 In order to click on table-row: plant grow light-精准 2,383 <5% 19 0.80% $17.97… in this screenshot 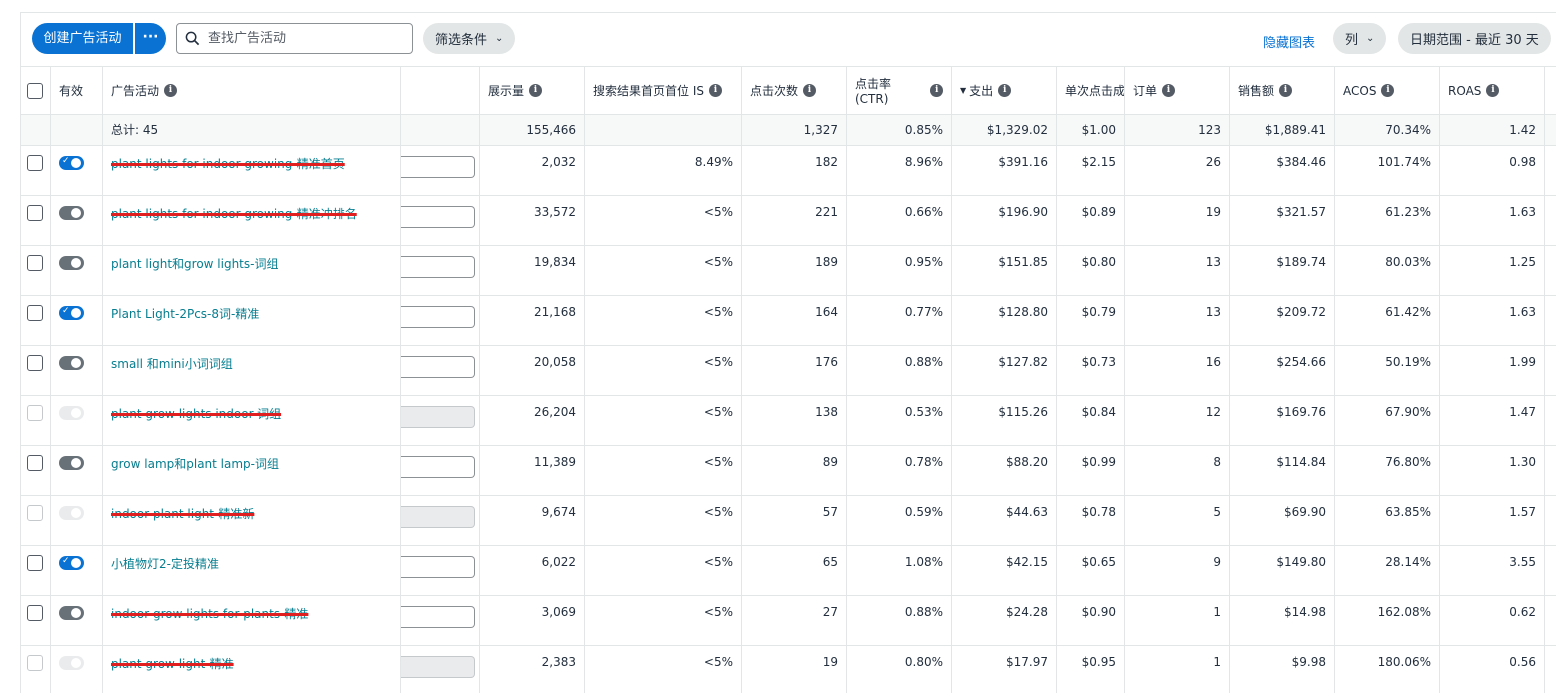, I will do `click(788, 669)`.